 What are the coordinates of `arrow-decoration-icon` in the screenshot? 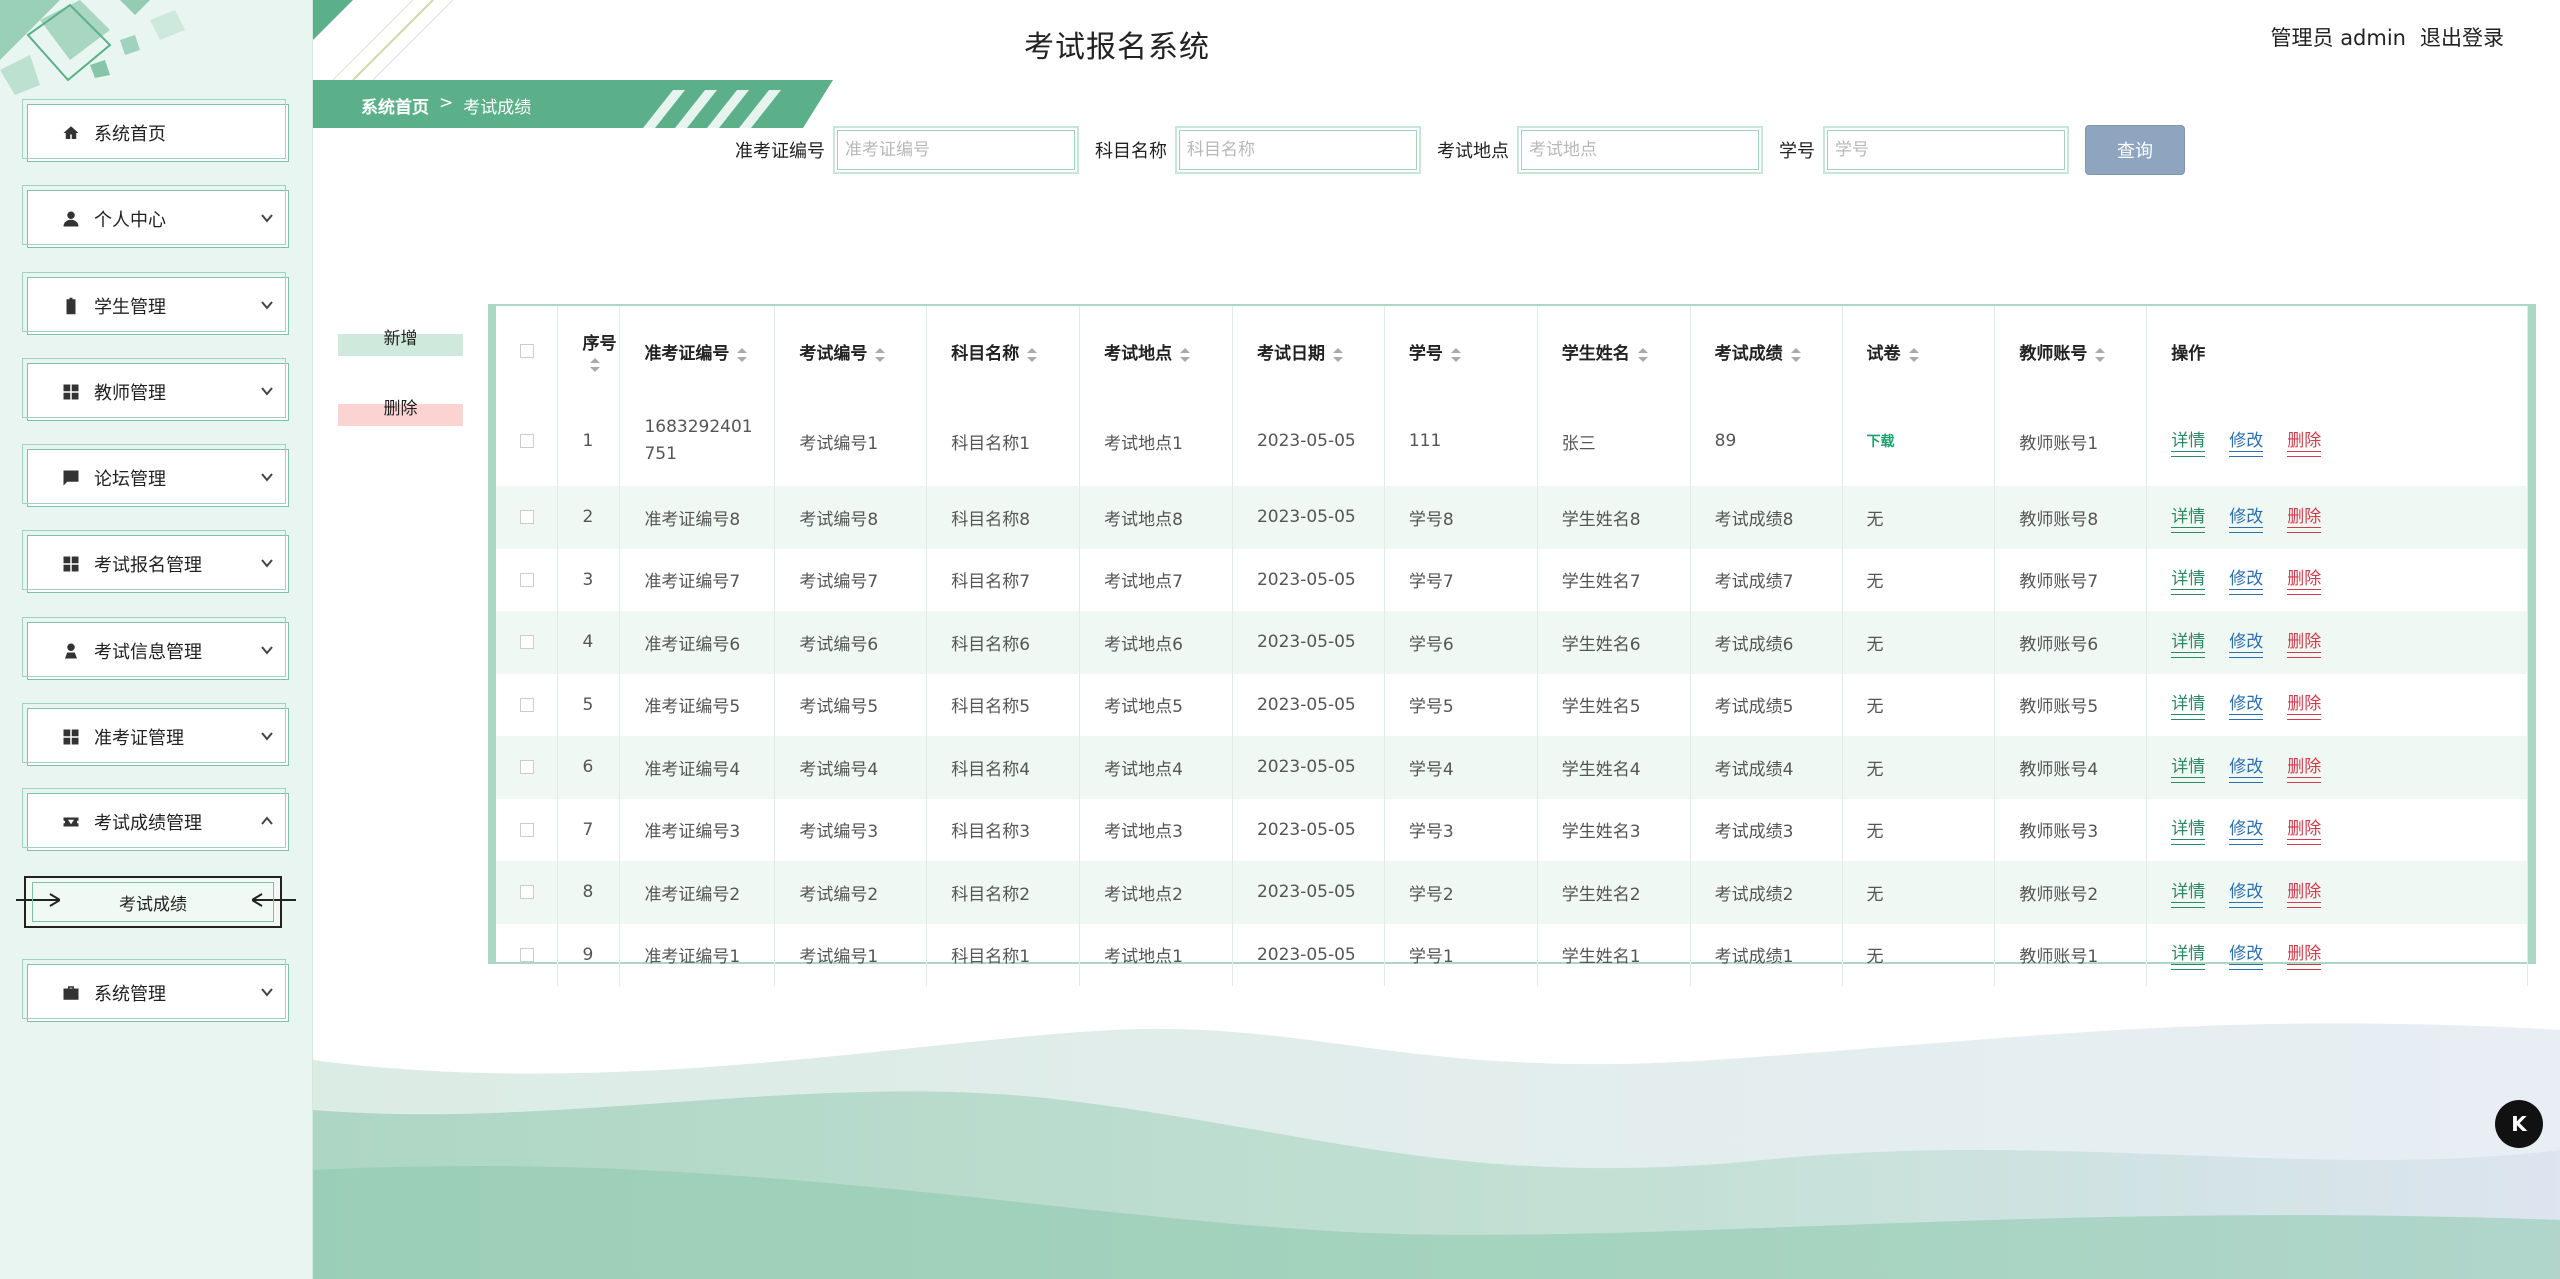 It's located at (273, 900).